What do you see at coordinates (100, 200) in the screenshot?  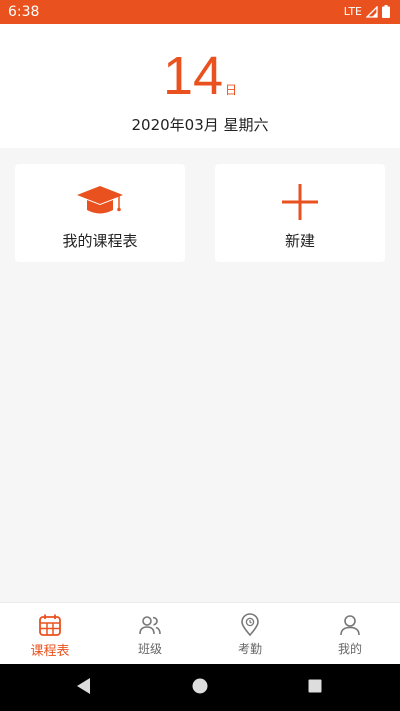 I see `graduation-cap-icon` at bounding box center [100, 200].